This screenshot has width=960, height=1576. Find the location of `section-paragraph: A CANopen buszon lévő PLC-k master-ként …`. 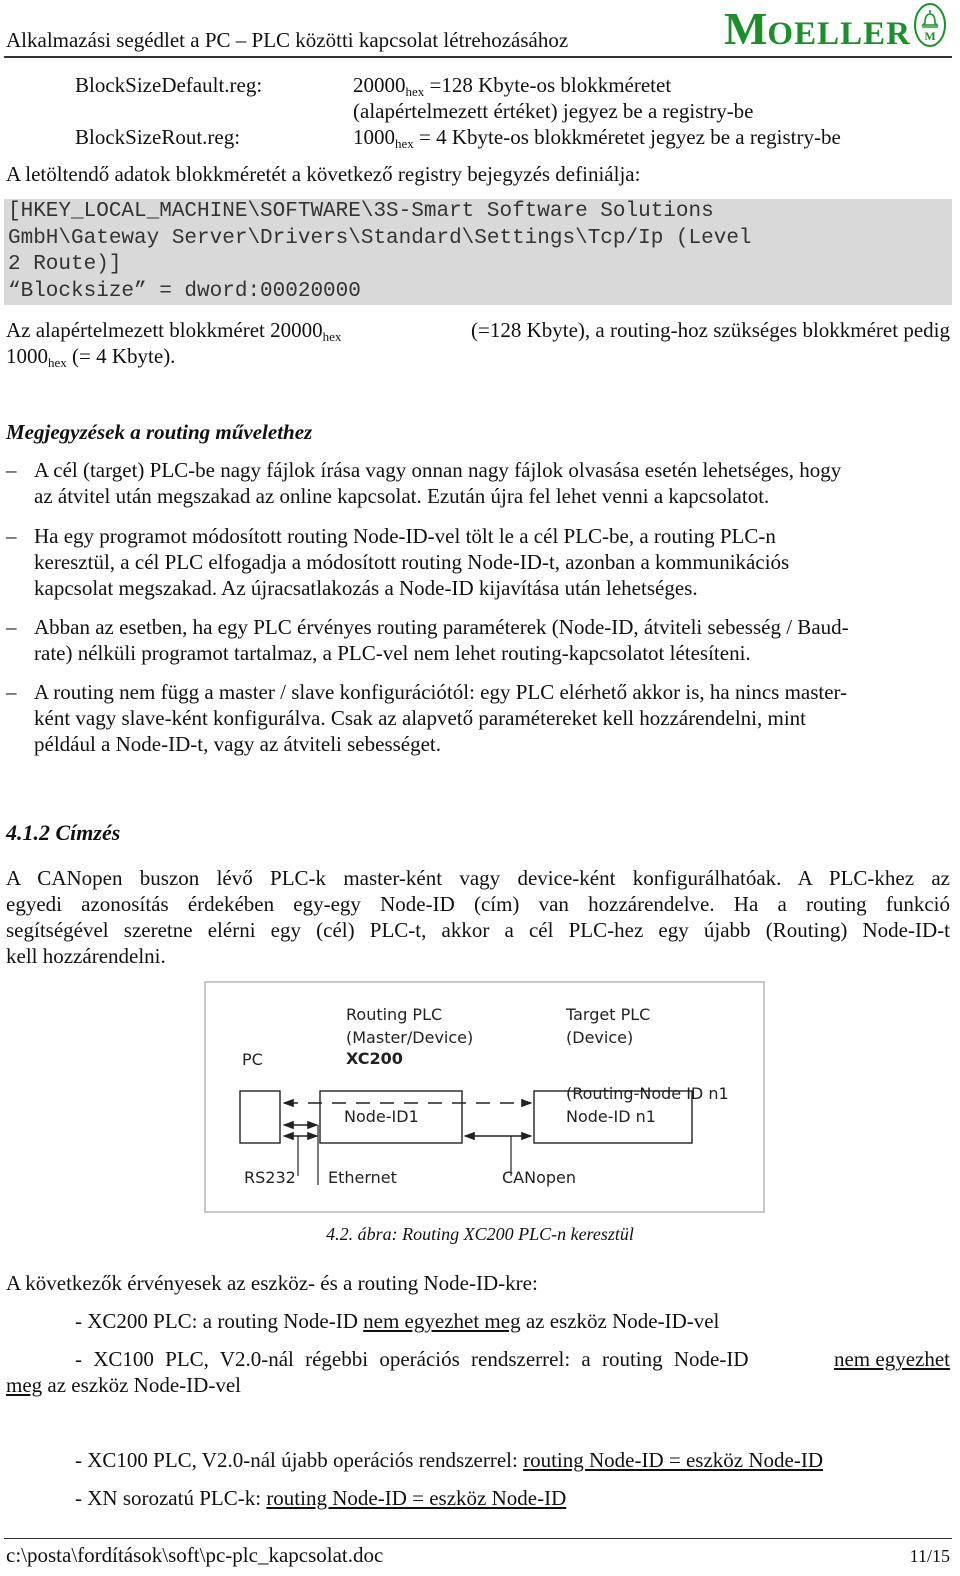

section-paragraph: A CANopen buszon lévő PLC-k master-ként … is located at coordinates (478, 917).